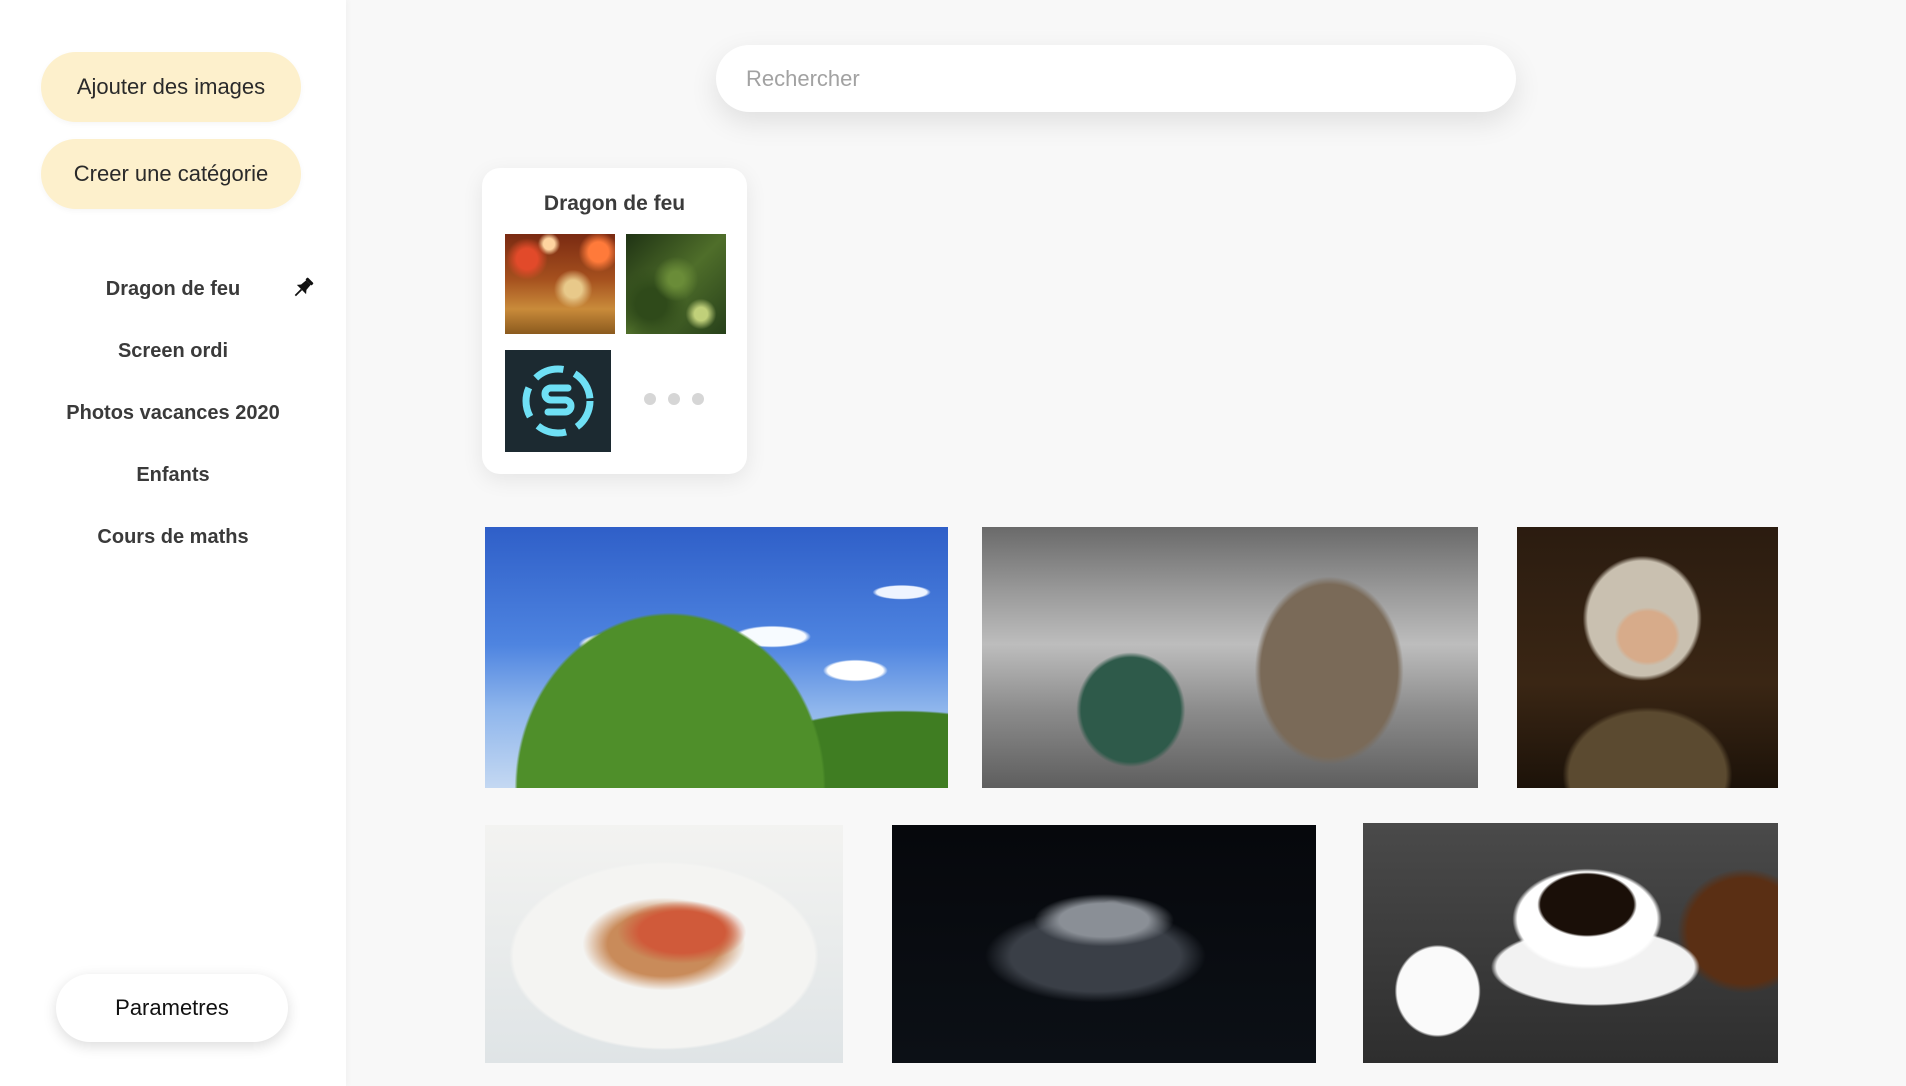  What do you see at coordinates (172, 1008) in the screenshot?
I see `settings-button: Parametres` at bounding box center [172, 1008].